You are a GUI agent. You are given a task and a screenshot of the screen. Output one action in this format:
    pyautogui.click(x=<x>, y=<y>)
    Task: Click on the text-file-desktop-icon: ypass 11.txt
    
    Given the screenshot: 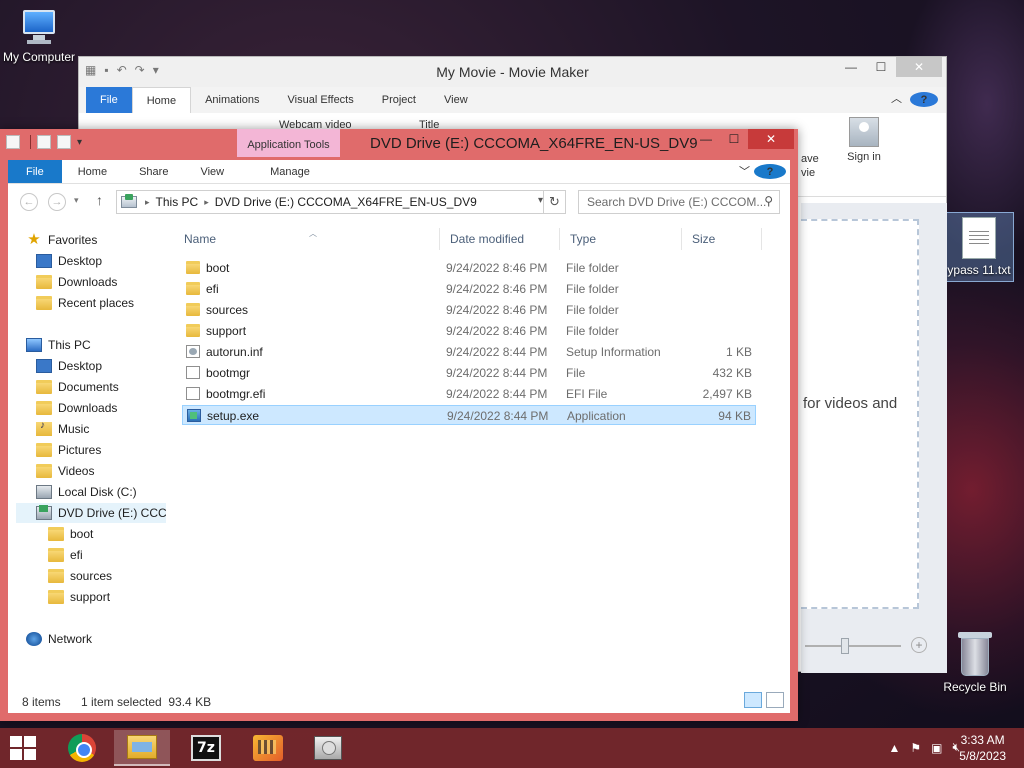 What is the action you would take?
    pyautogui.click(x=979, y=247)
    